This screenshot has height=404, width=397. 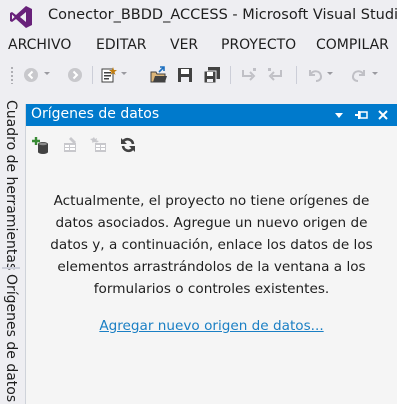 What do you see at coordinates (359, 75) in the screenshot?
I see `redo-icon` at bounding box center [359, 75].